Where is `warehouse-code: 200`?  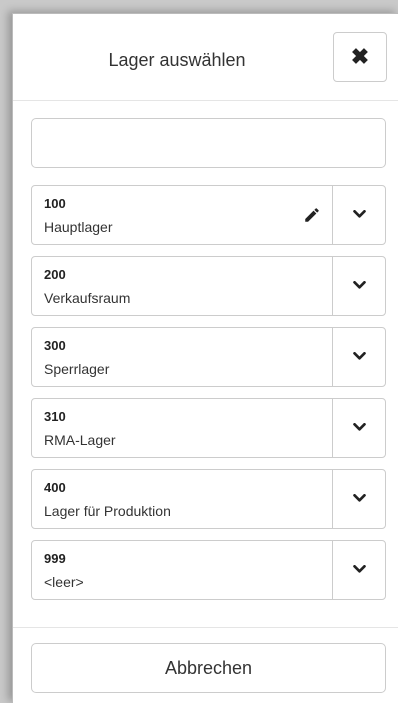 warehouse-code: 200 is located at coordinates (55, 274).